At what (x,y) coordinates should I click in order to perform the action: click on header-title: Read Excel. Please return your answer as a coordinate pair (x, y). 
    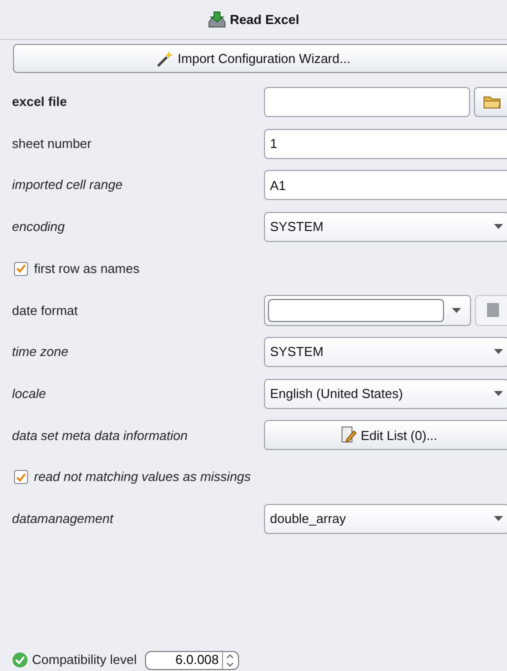
    Looking at the image, I should click on (265, 19).